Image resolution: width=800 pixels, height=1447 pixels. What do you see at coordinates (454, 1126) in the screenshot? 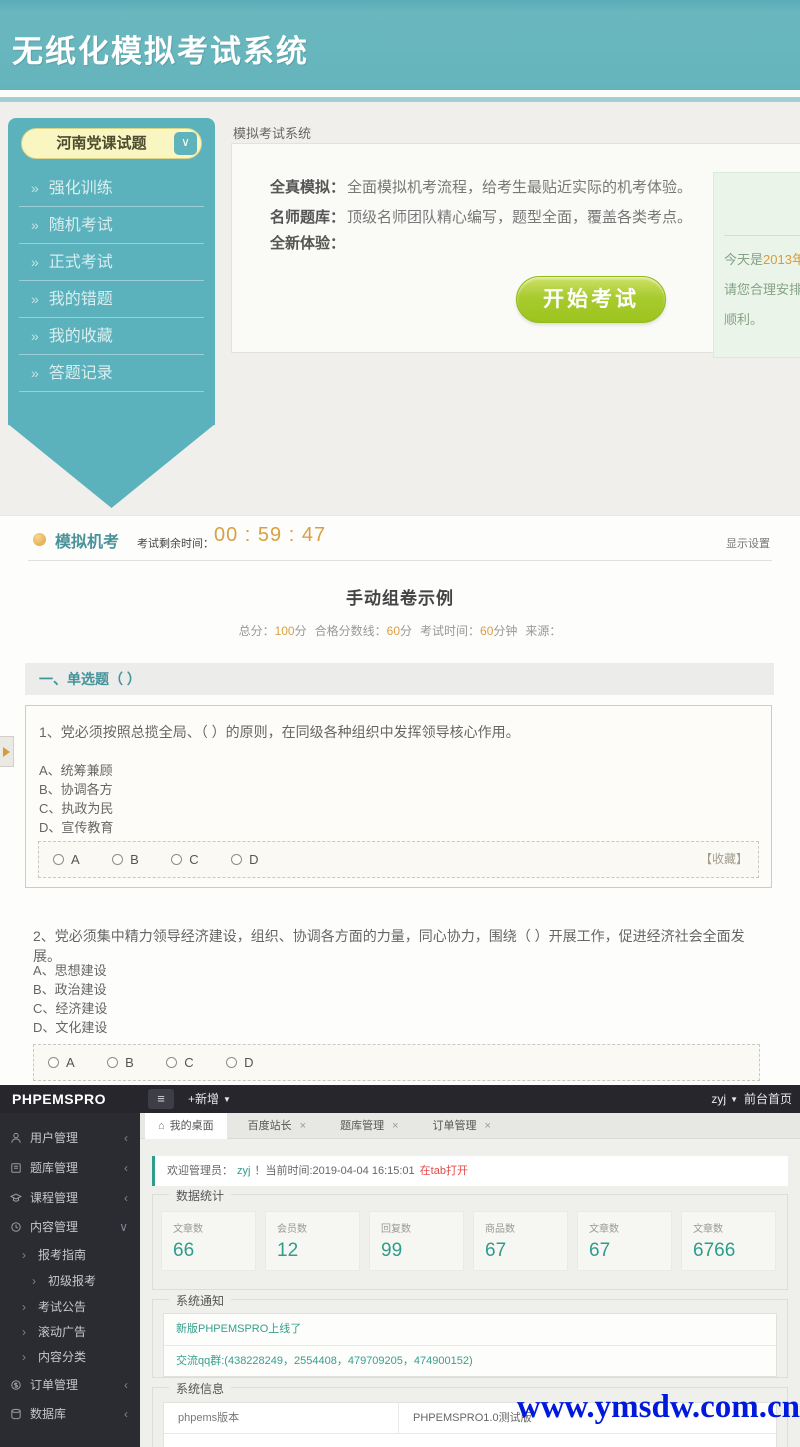
I see `tab-label: 订单管理` at bounding box center [454, 1126].